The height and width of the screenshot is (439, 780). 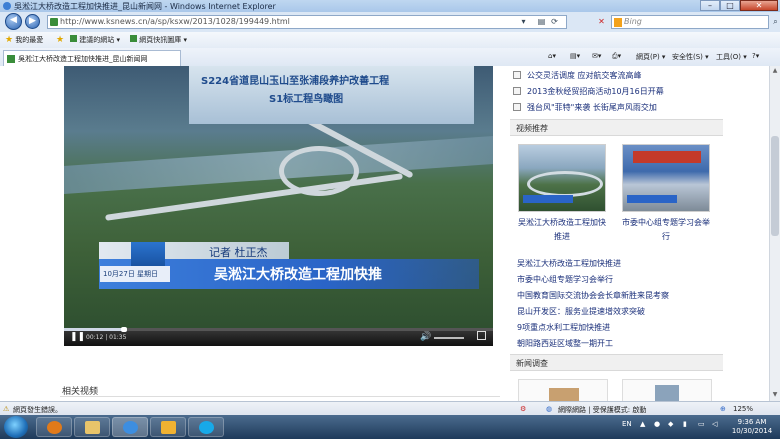 I want to click on compat-view-icon: ▤, so click(x=541, y=22).